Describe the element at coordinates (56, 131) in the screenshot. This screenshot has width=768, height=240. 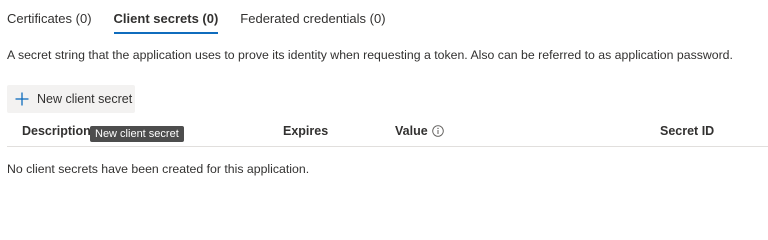
I see `column-header-description: Description` at that location.